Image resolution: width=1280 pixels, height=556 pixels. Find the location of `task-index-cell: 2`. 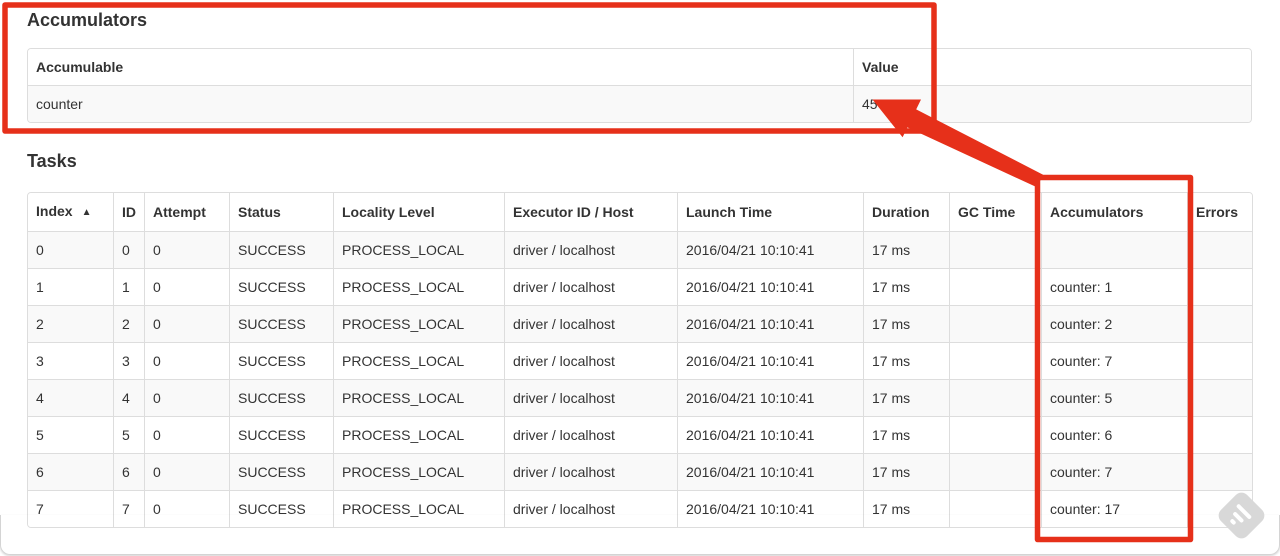

task-index-cell: 2 is located at coordinates (70, 323).